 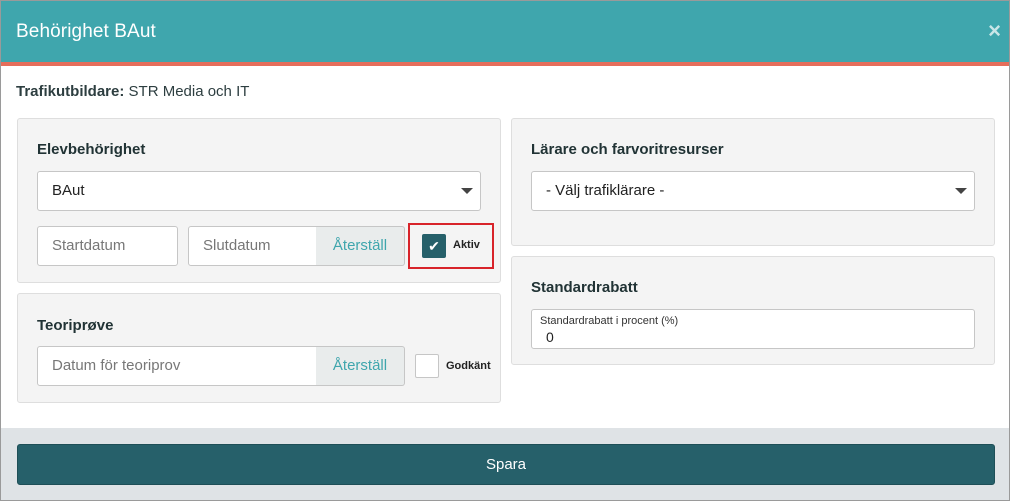 I want to click on approved-checkbox, so click(x=427, y=366).